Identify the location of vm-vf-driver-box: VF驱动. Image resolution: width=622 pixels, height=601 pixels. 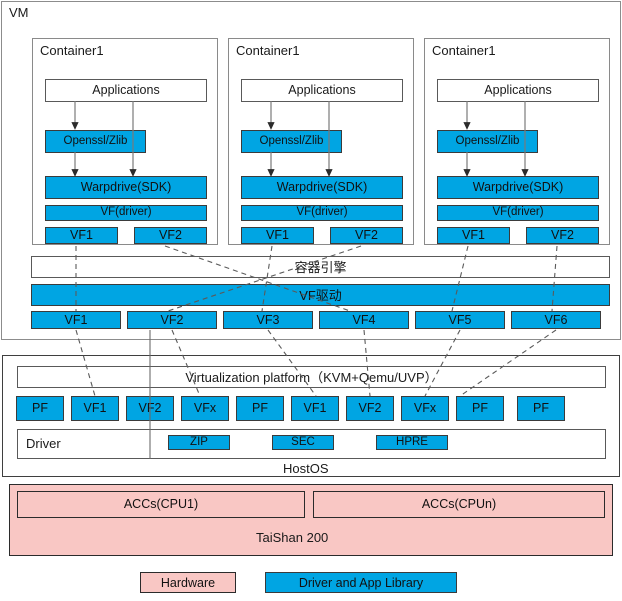
(320, 295).